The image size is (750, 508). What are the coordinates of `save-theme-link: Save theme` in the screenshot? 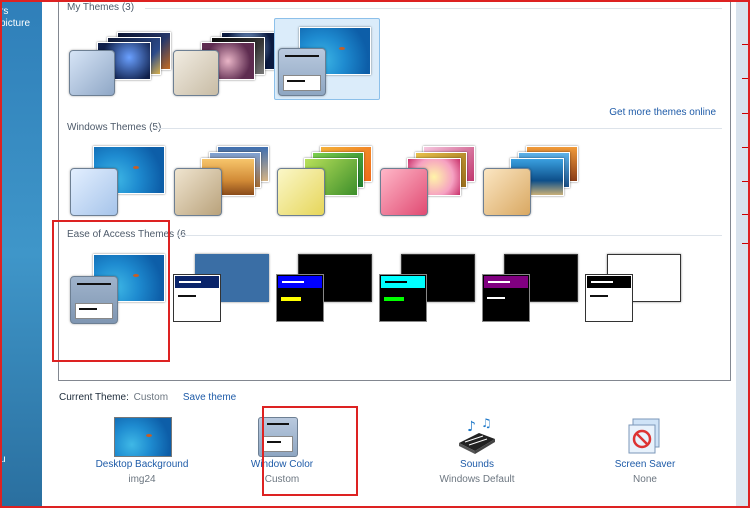 It's located at (209, 397).